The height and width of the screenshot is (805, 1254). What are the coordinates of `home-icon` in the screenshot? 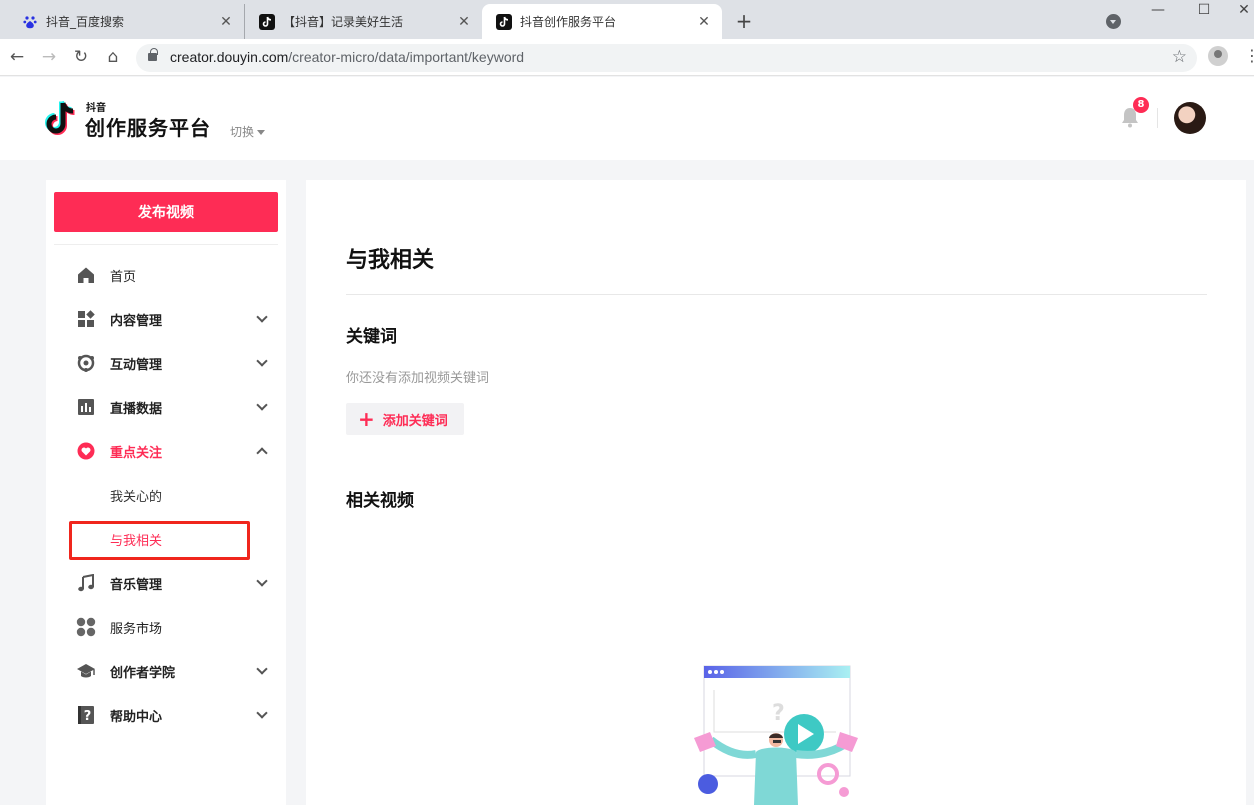 It's located at (86, 275).